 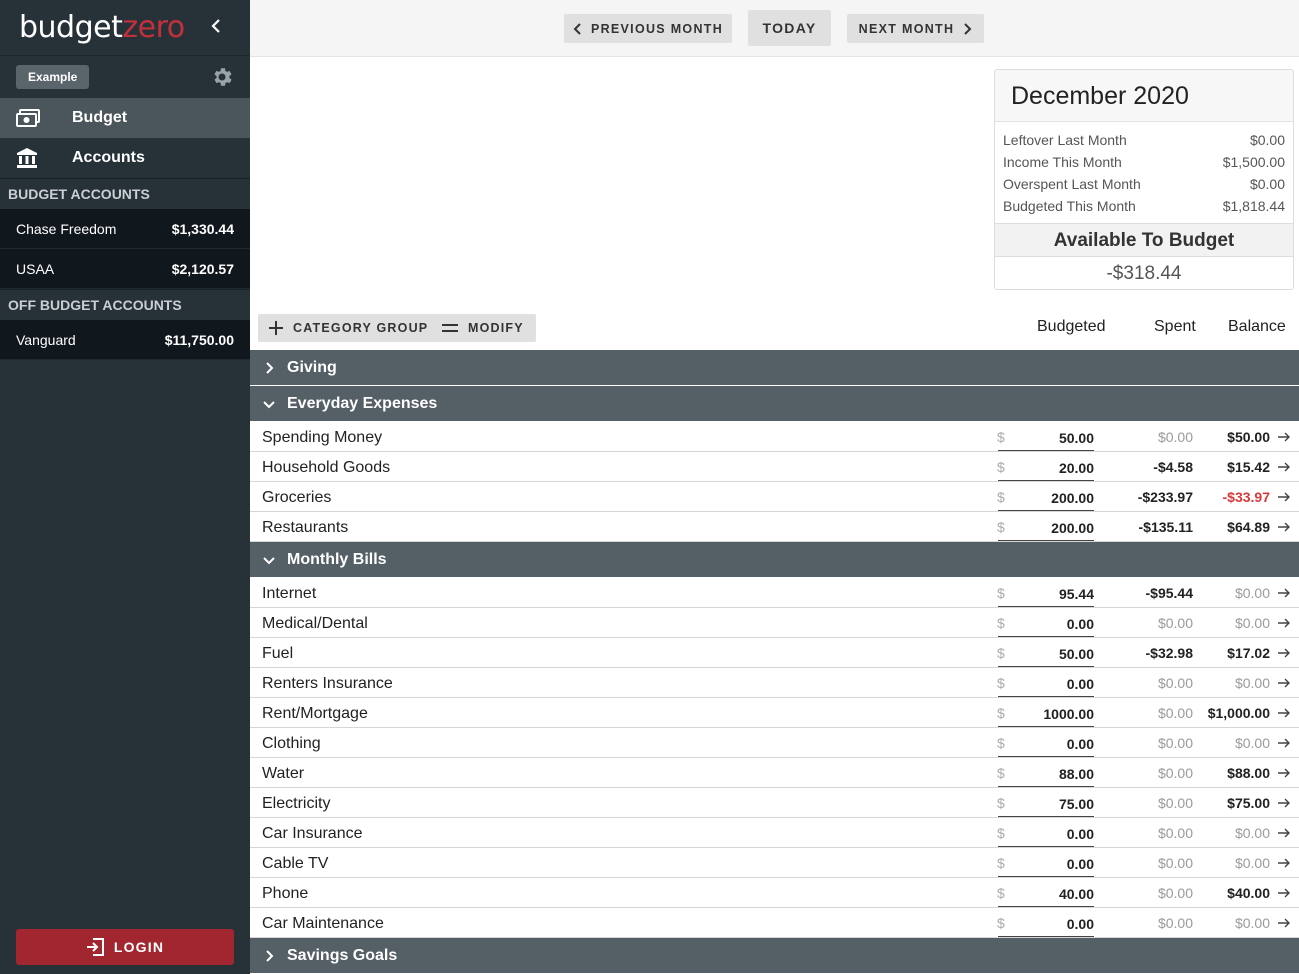 What do you see at coordinates (305, 528) in the screenshot?
I see `category-name: Restaurants` at bounding box center [305, 528].